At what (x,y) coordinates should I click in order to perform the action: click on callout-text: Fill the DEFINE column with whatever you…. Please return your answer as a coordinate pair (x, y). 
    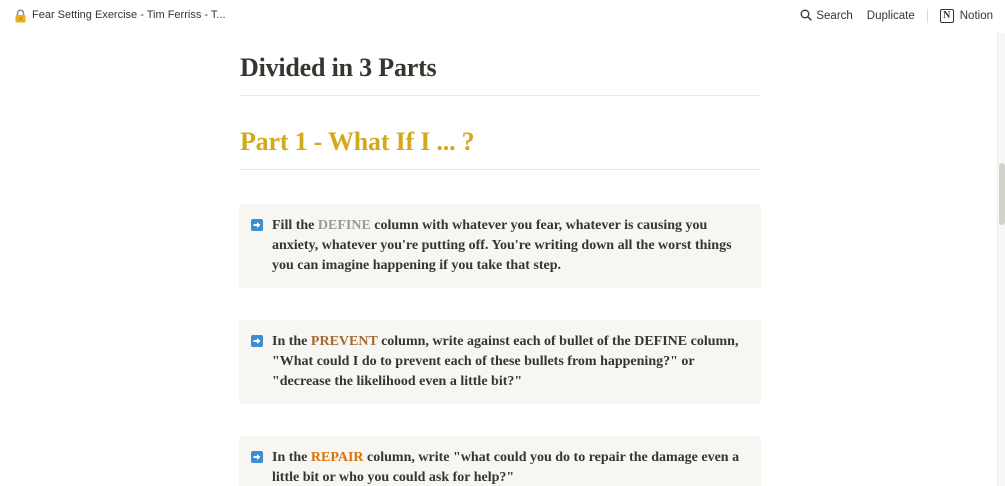
    Looking at the image, I should click on (502, 245).